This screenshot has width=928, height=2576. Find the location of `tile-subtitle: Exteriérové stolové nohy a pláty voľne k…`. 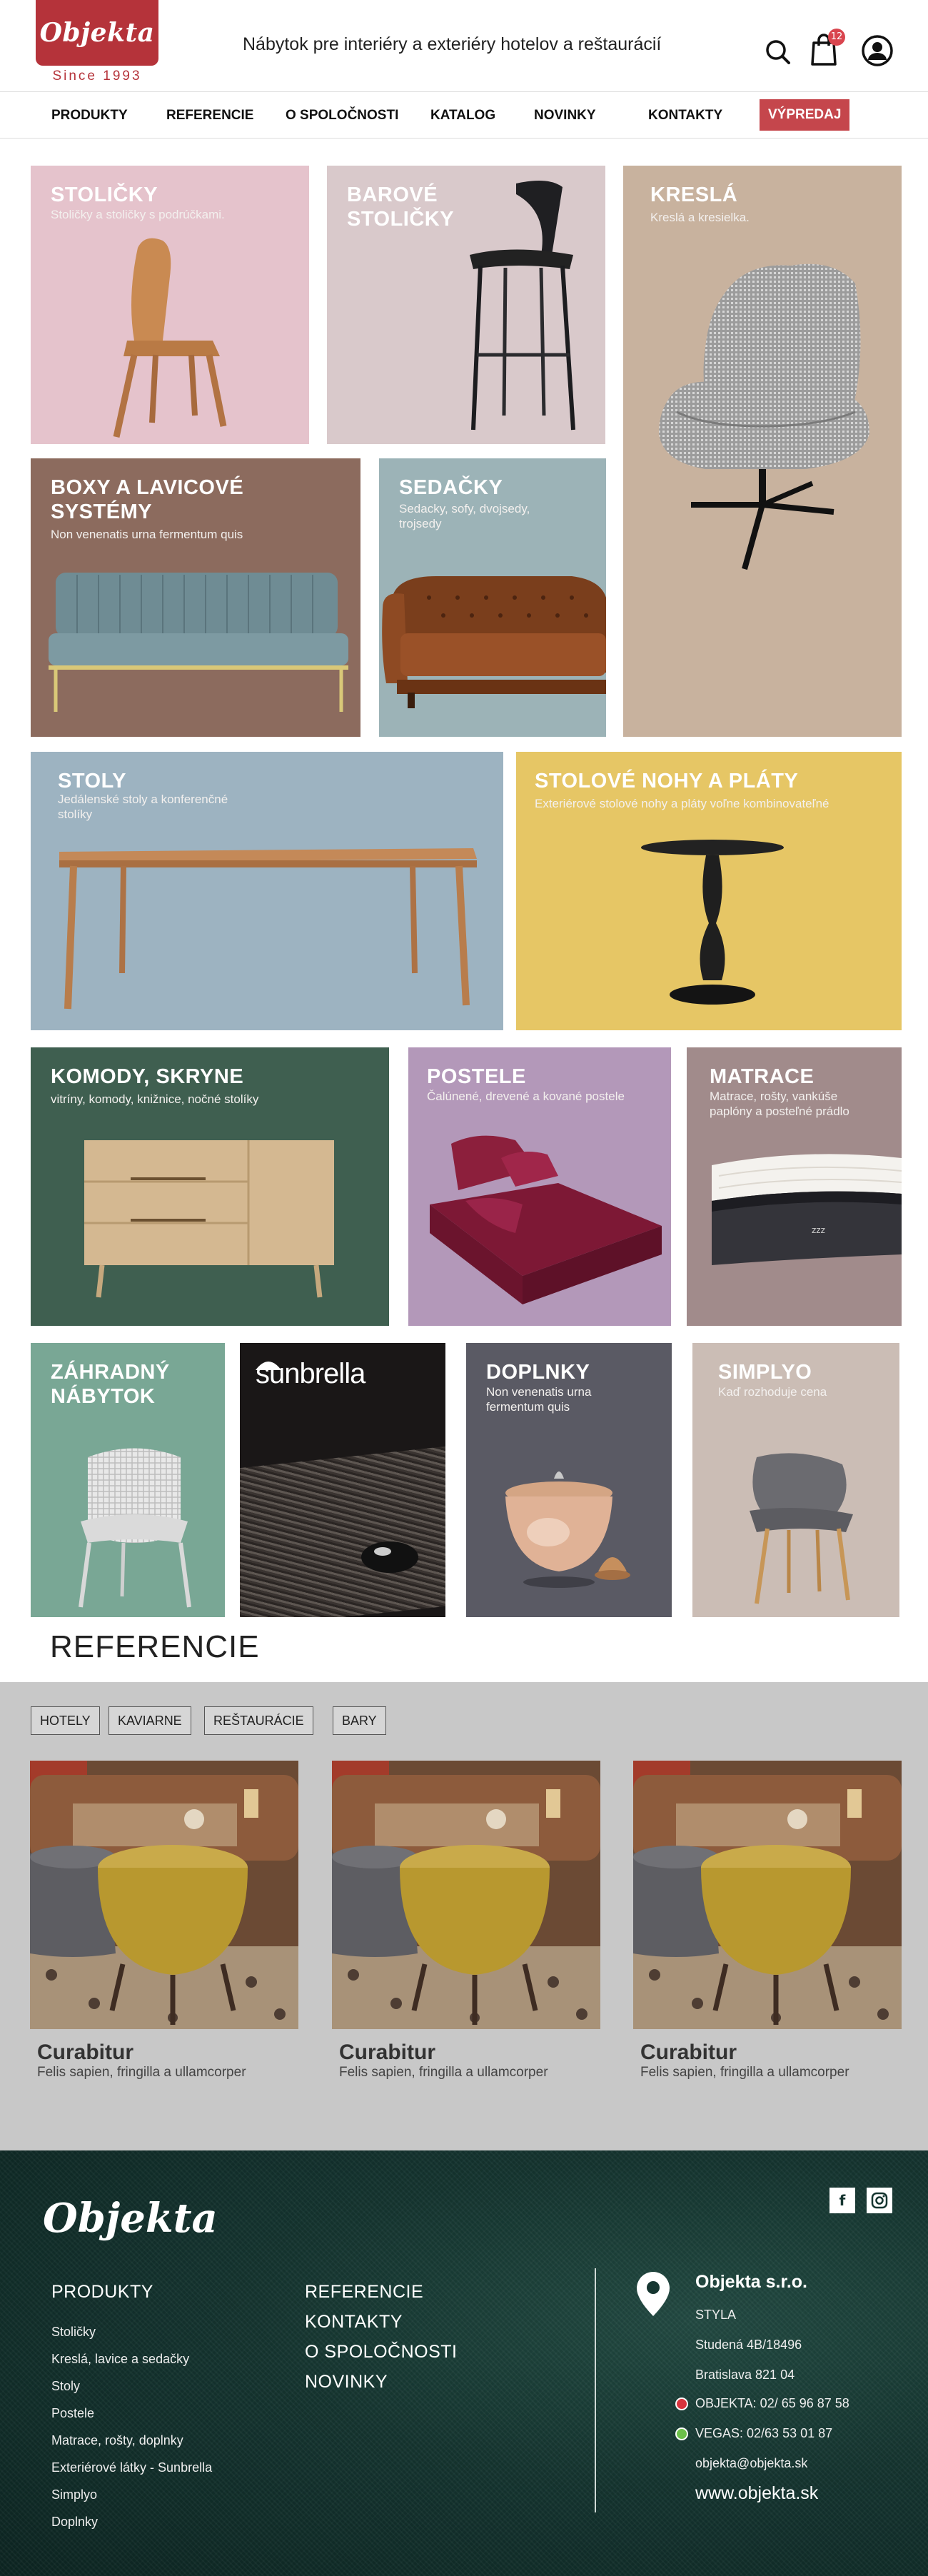

tile-subtitle: Exteriérové stolové nohy a pláty voľne k… is located at coordinates (682, 803).